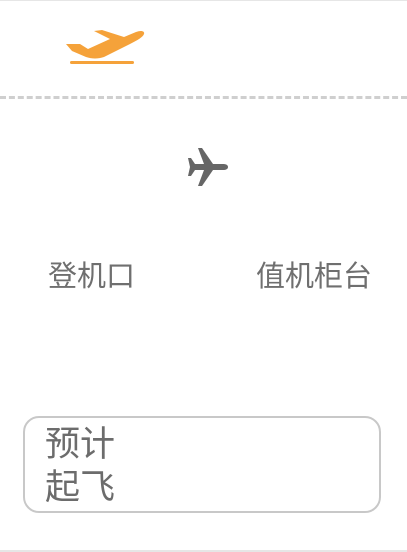 The height and width of the screenshot is (552, 407). Describe the element at coordinates (208, 167) in the screenshot. I see `airplane-icon` at that location.